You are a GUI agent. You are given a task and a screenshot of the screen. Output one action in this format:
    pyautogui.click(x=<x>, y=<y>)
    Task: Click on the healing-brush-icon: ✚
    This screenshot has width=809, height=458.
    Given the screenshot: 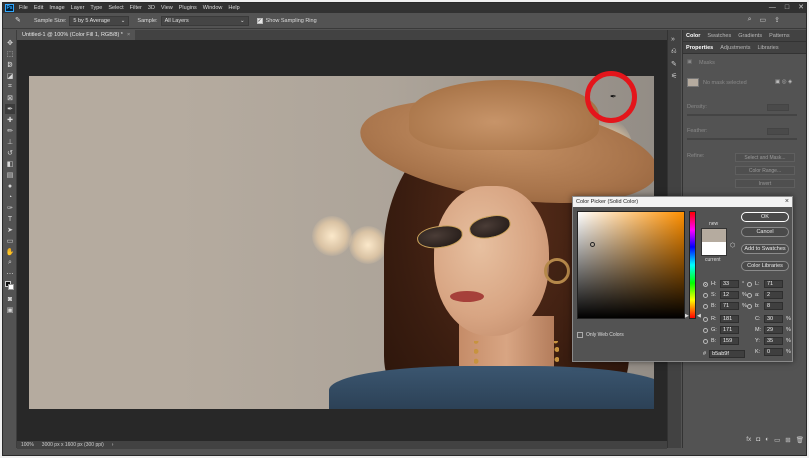 What is the action you would take?
    pyautogui.click(x=10, y=120)
    